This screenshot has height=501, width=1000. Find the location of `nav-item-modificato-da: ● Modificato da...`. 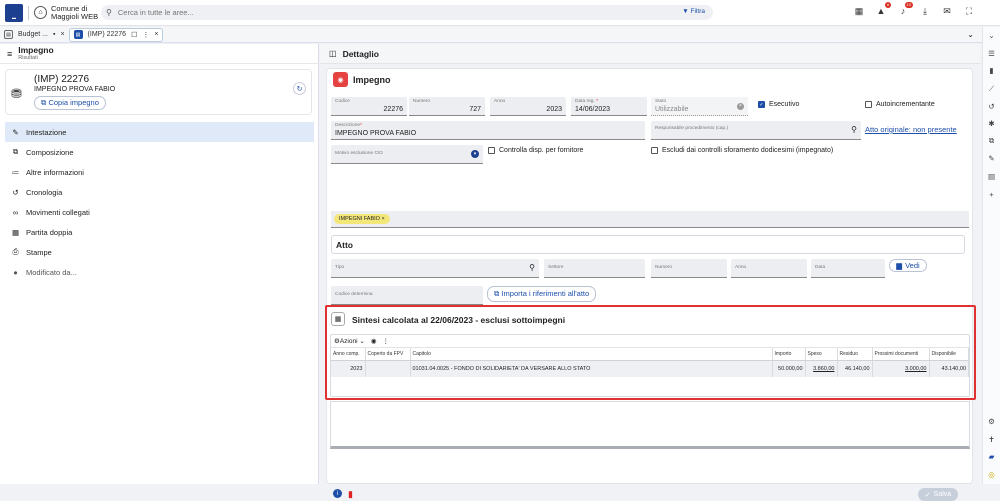

nav-item-modificato-da: ● Modificato da... is located at coordinates (159, 272).